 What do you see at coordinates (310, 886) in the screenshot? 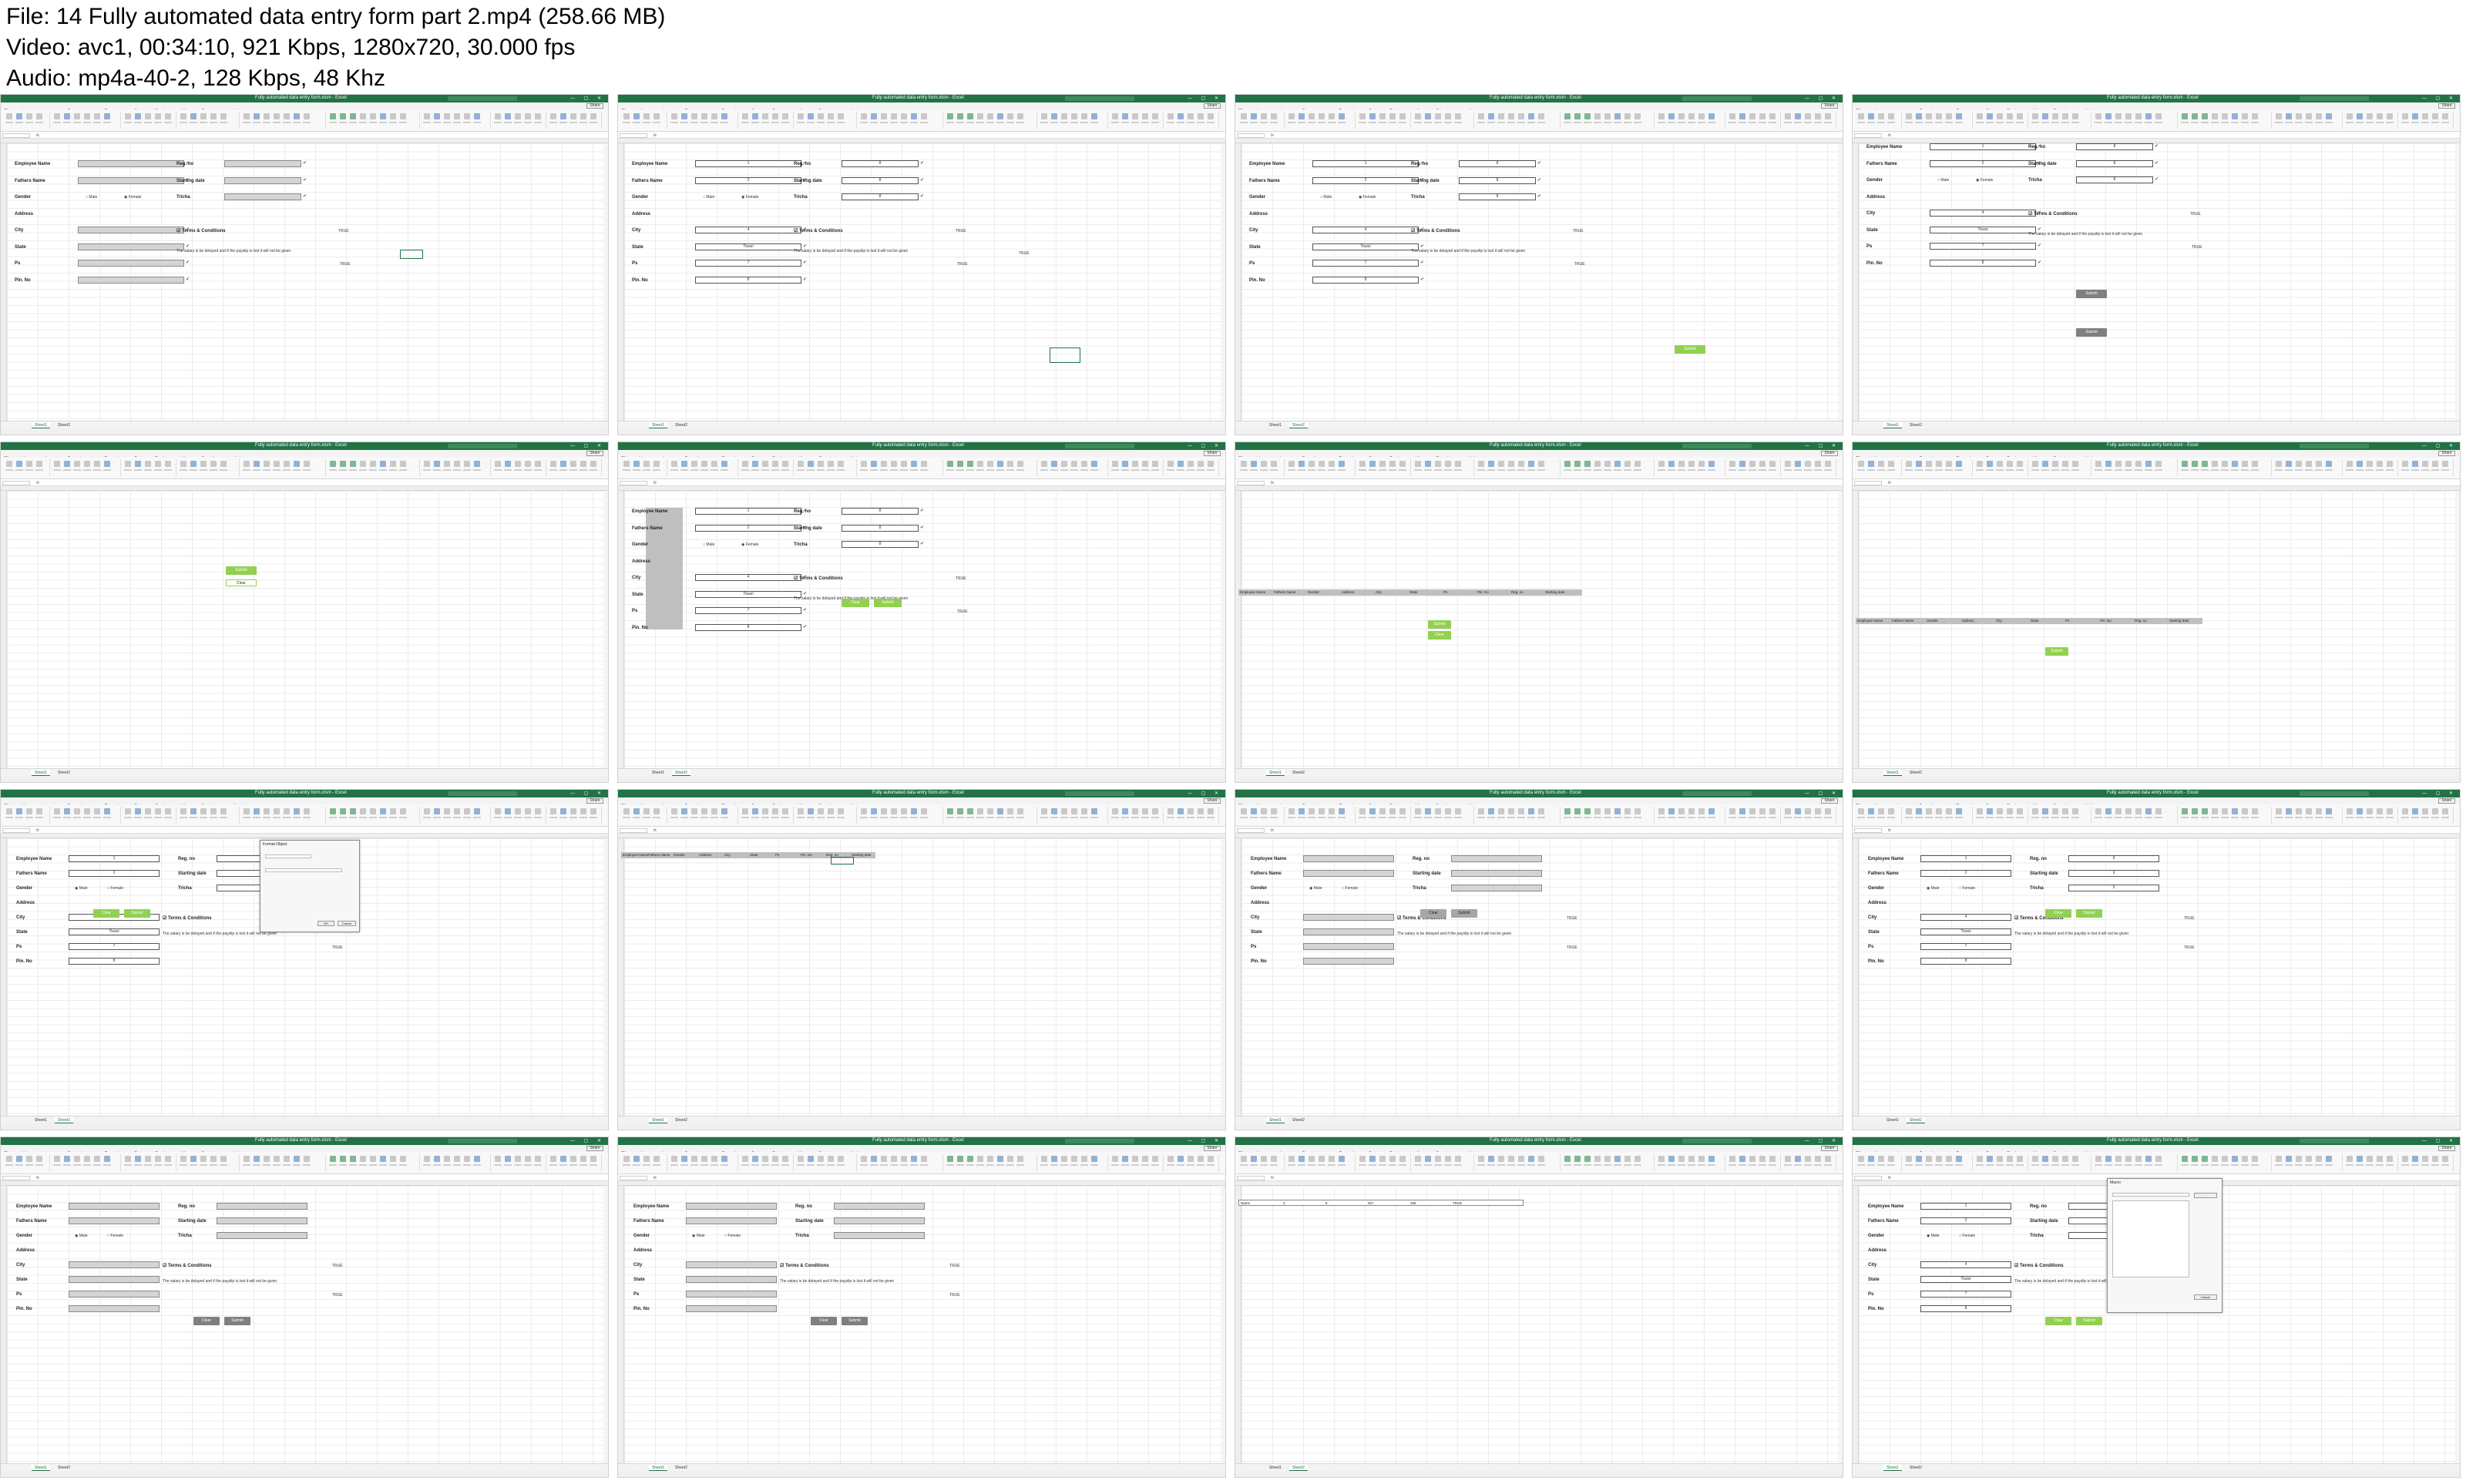
I see `format-dialog: Format Object OK Cancel` at bounding box center [310, 886].